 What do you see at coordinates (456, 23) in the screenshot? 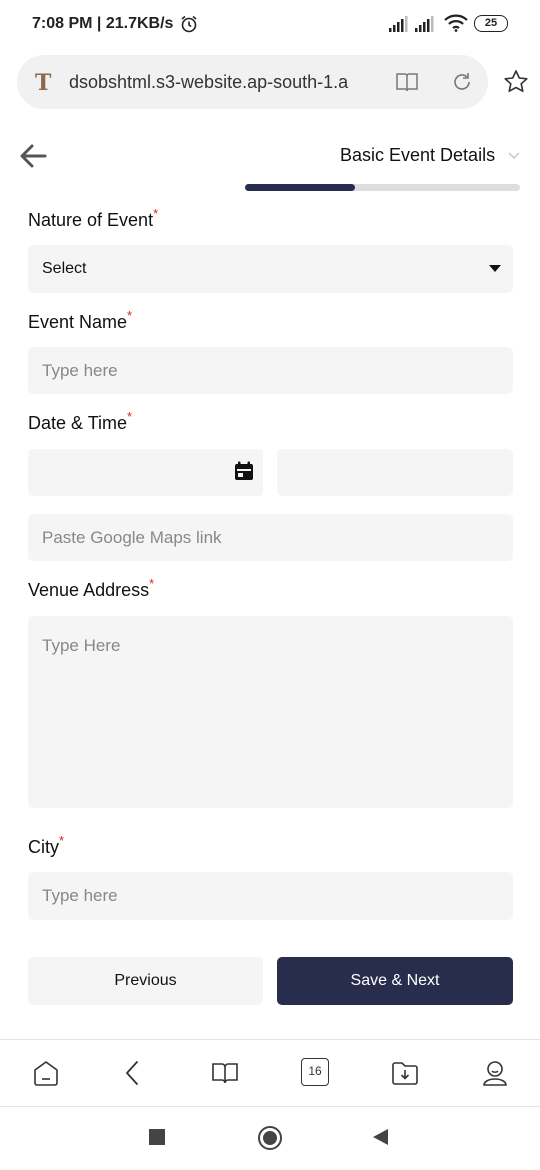
I see `wifi-icon` at bounding box center [456, 23].